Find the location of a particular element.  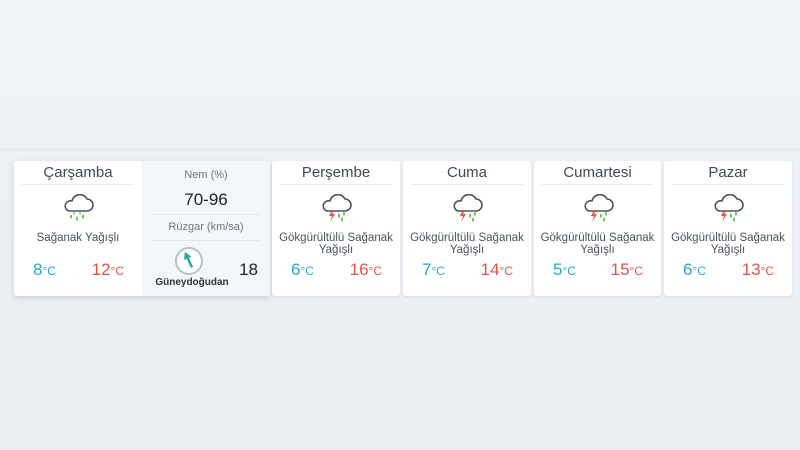

today-main: Çarşamba Sağanak Yağışlı 8°C 12°C is located at coordinates (78, 228).